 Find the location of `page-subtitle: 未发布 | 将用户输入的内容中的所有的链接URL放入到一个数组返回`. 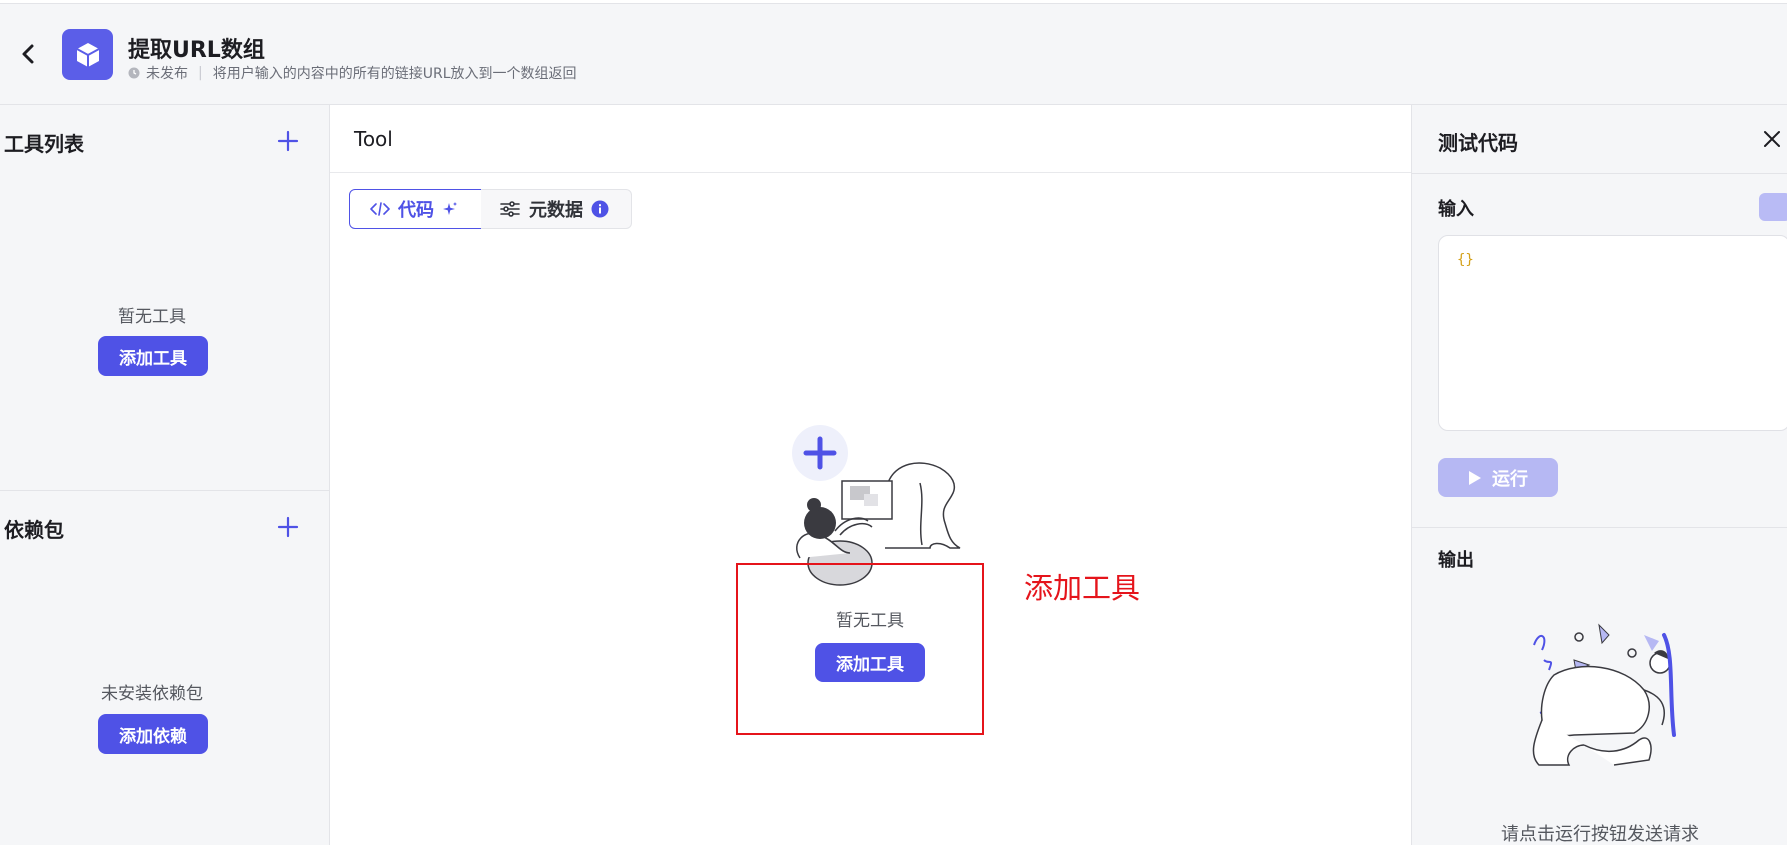

page-subtitle: 未发布 | 将用户输入的内容中的所有的链接URL放入到一个数组返回 is located at coordinates (352, 73).